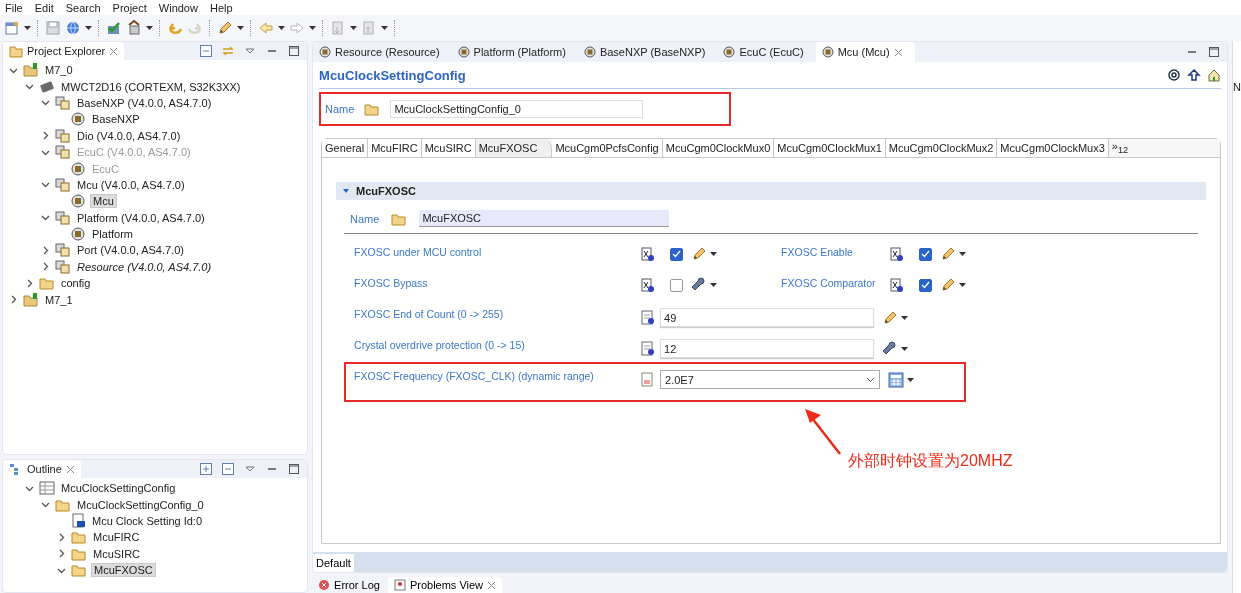 The height and width of the screenshot is (593, 1241). I want to click on editor-tab: Platform (Platform), so click(514, 52).